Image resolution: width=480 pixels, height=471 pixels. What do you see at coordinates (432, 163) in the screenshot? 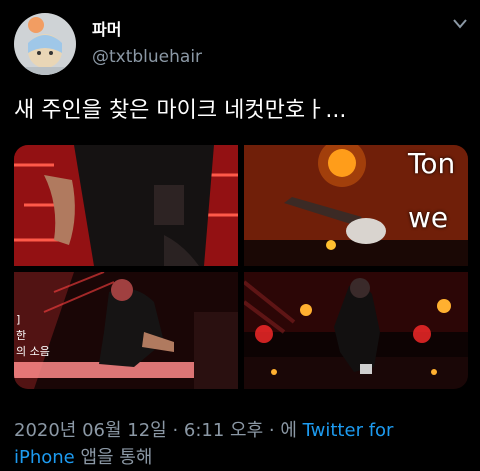
I see `media-caption-ton: Ton` at bounding box center [432, 163].